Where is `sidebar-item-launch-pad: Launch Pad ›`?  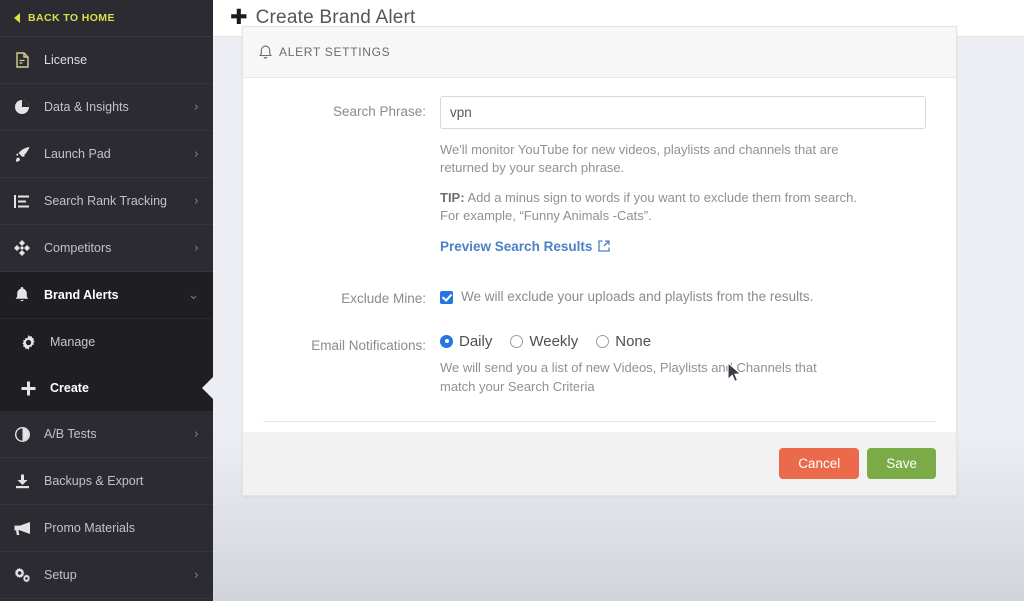 sidebar-item-launch-pad: Launch Pad › is located at coordinates (106, 154).